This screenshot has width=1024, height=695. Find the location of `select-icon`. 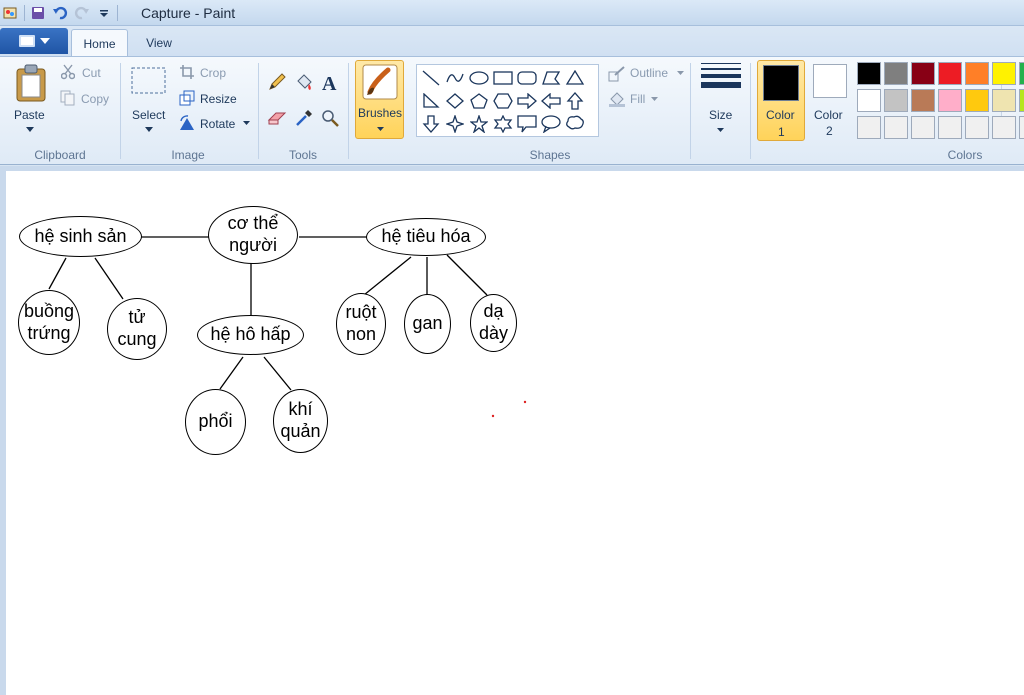

select-icon is located at coordinates (149, 81).